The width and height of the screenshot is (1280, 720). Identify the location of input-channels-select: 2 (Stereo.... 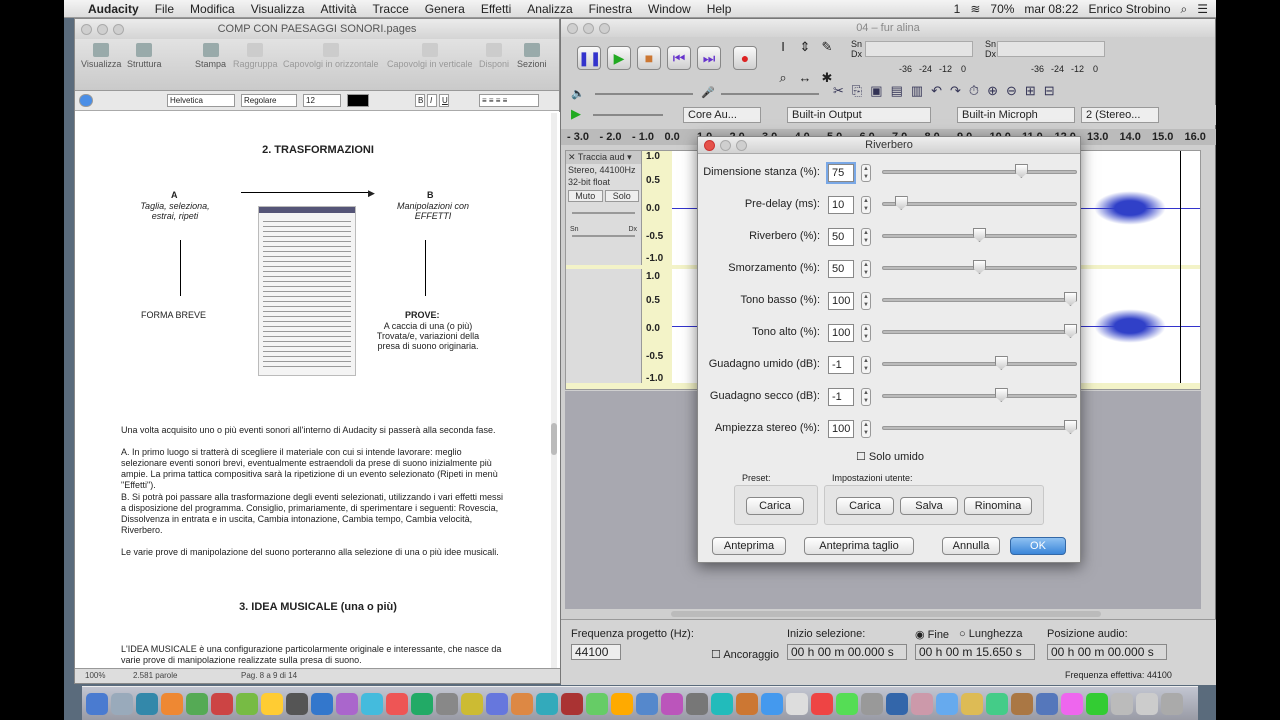
(1120, 115).